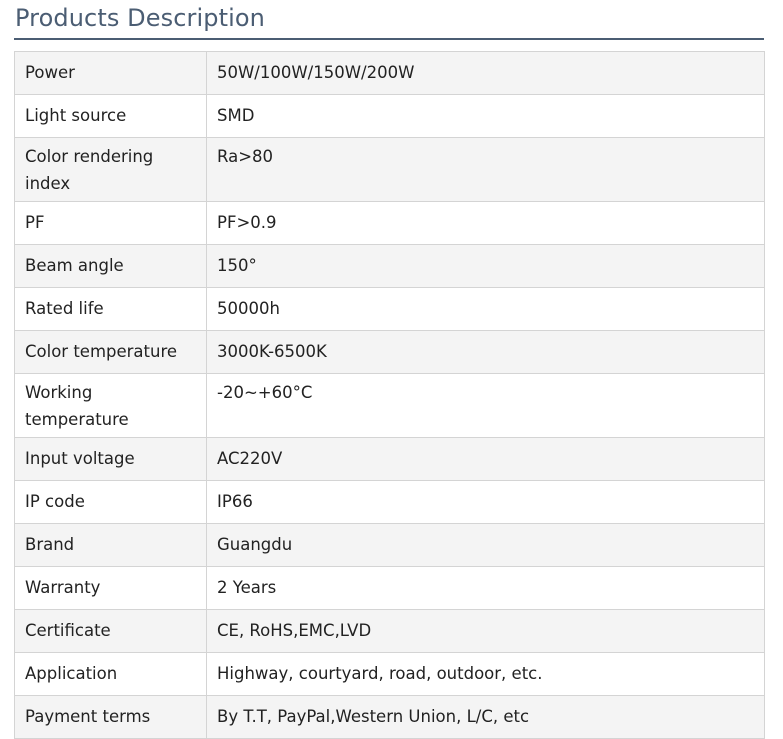 The width and height of the screenshot is (783, 739). Describe the element at coordinates (485, 674) in the screenshot. I see `spec-value: Highway, courtyard, road, outdoor, etc.` at that location.